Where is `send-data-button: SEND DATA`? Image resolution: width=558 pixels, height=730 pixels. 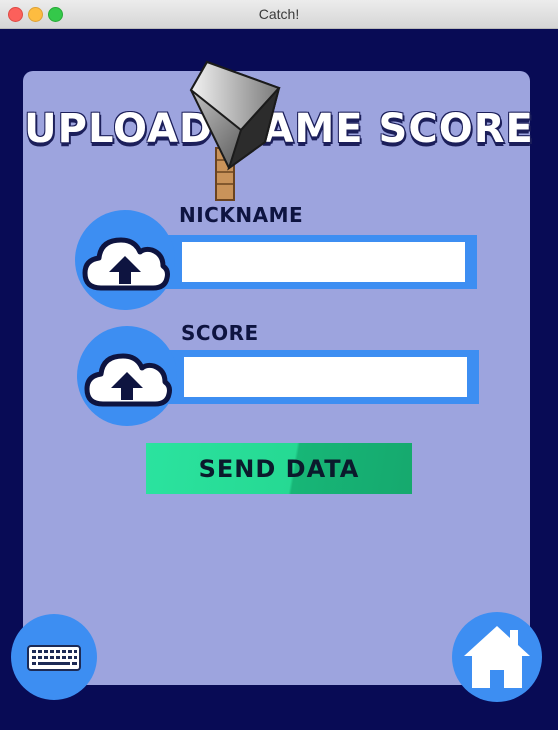
send-data-button: SEND DATA is located at coordinates (279, 468).